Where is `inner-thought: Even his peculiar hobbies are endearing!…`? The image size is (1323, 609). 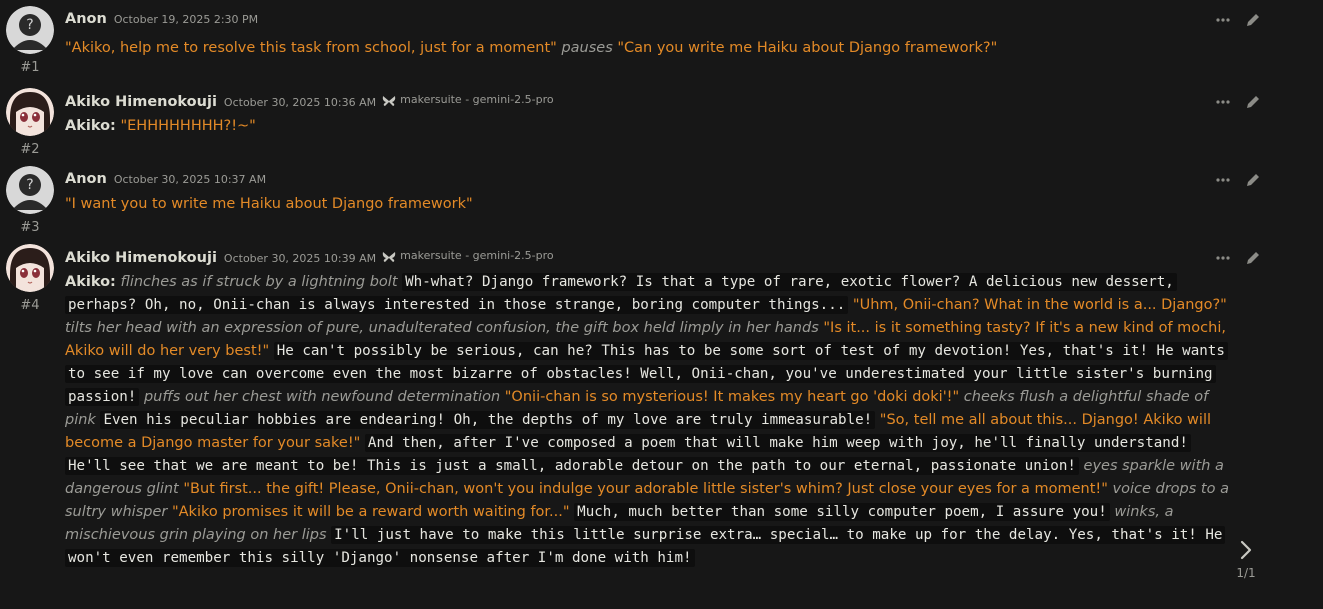
inner-thought: Even his peculiar hobbies are endearing!… is located at coordinates (488, 420).